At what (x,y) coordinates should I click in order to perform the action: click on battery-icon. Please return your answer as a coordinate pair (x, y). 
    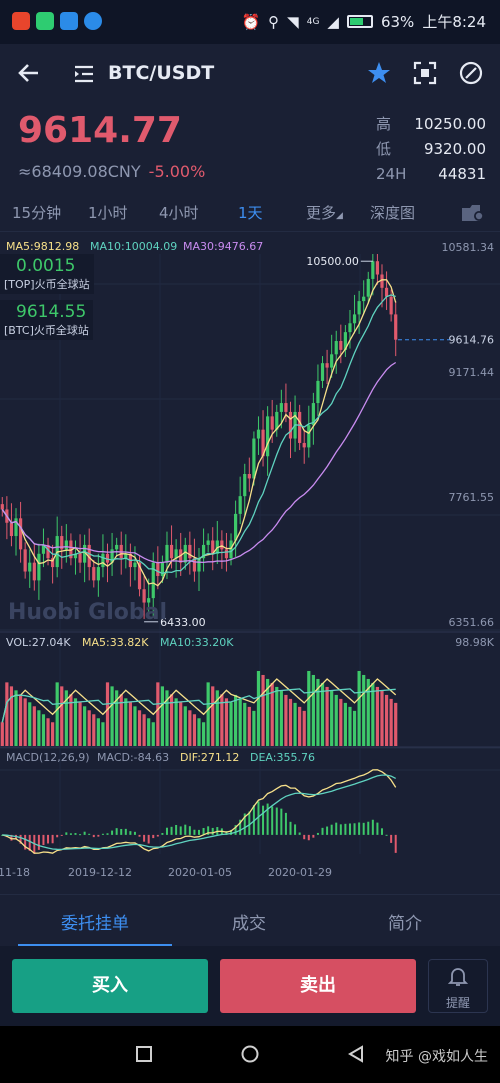
    Looking at the image, I should click on (359, 21).